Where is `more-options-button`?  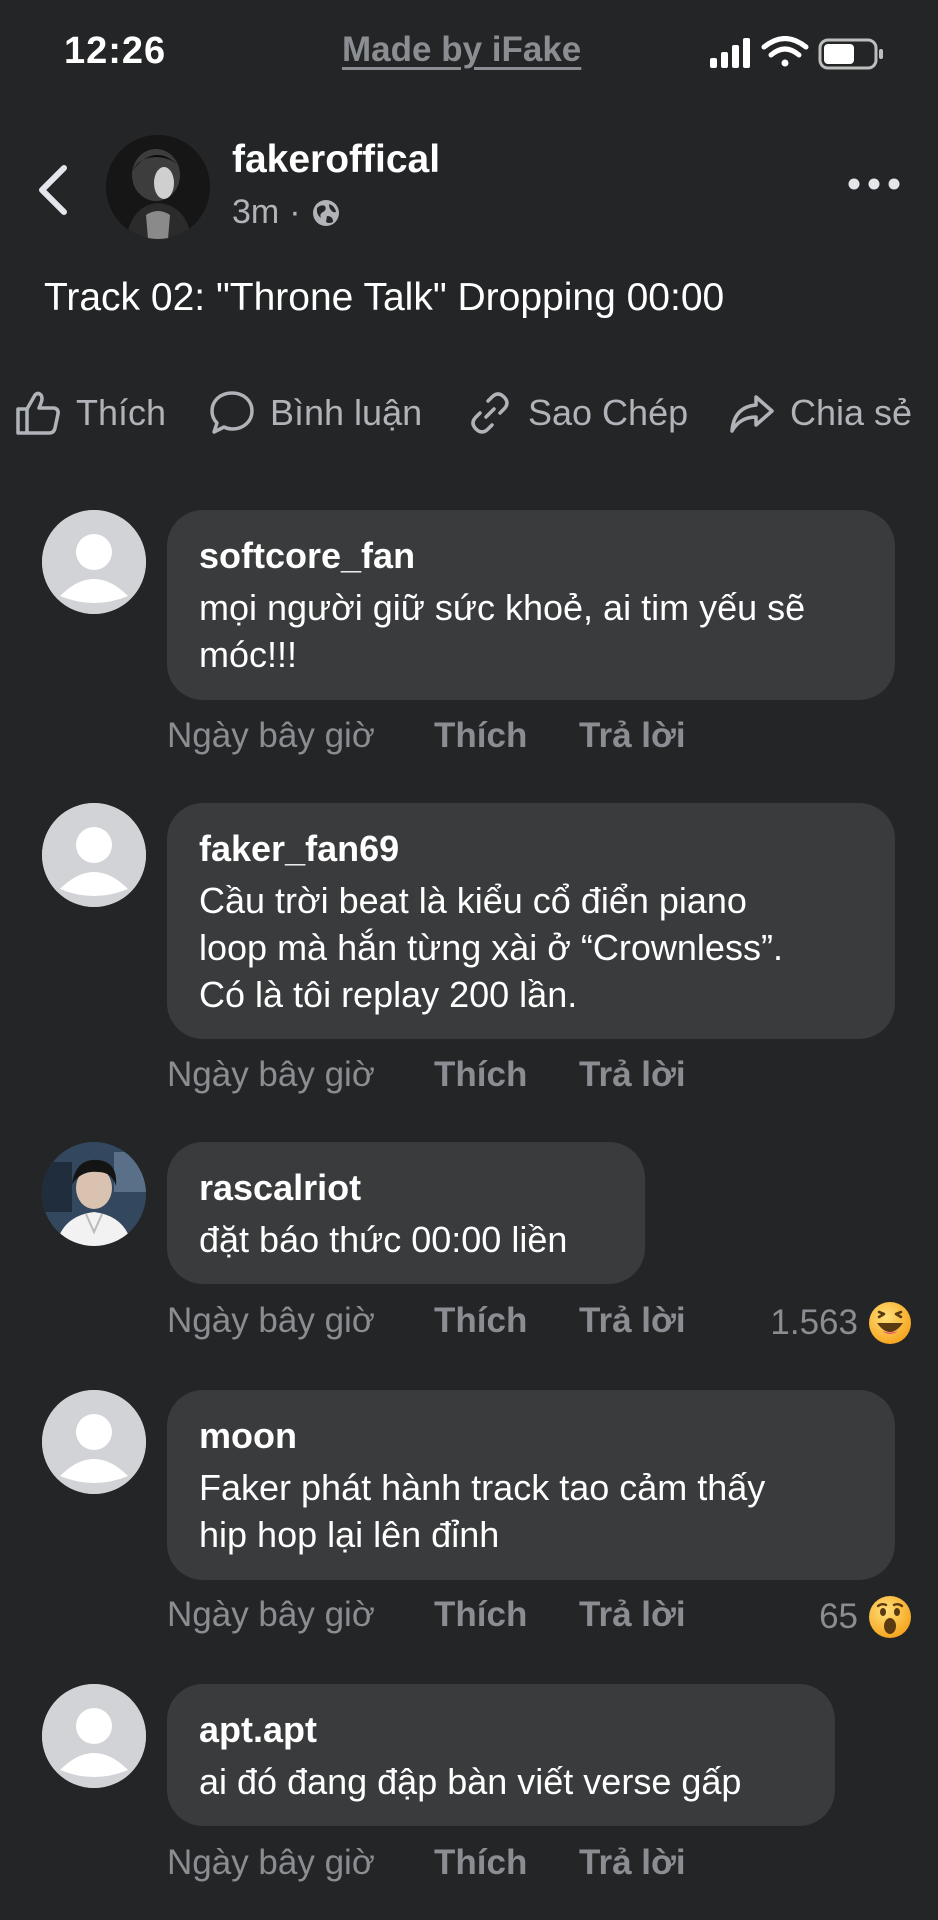
more-options-button is located at coordinates (874, 184).